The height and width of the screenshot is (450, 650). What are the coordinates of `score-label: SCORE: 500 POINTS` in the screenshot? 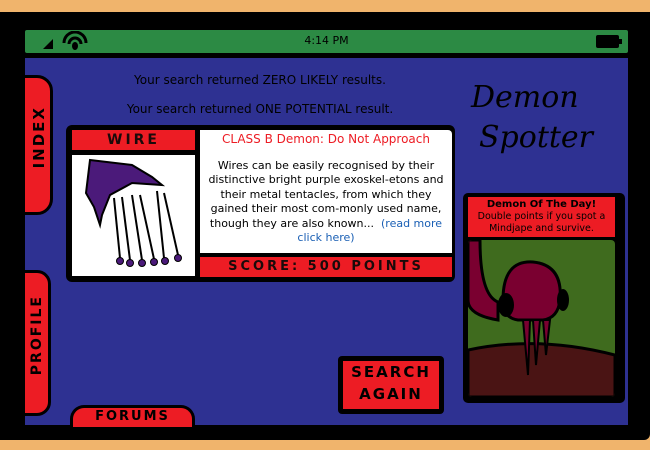 It's located at (326, 267).